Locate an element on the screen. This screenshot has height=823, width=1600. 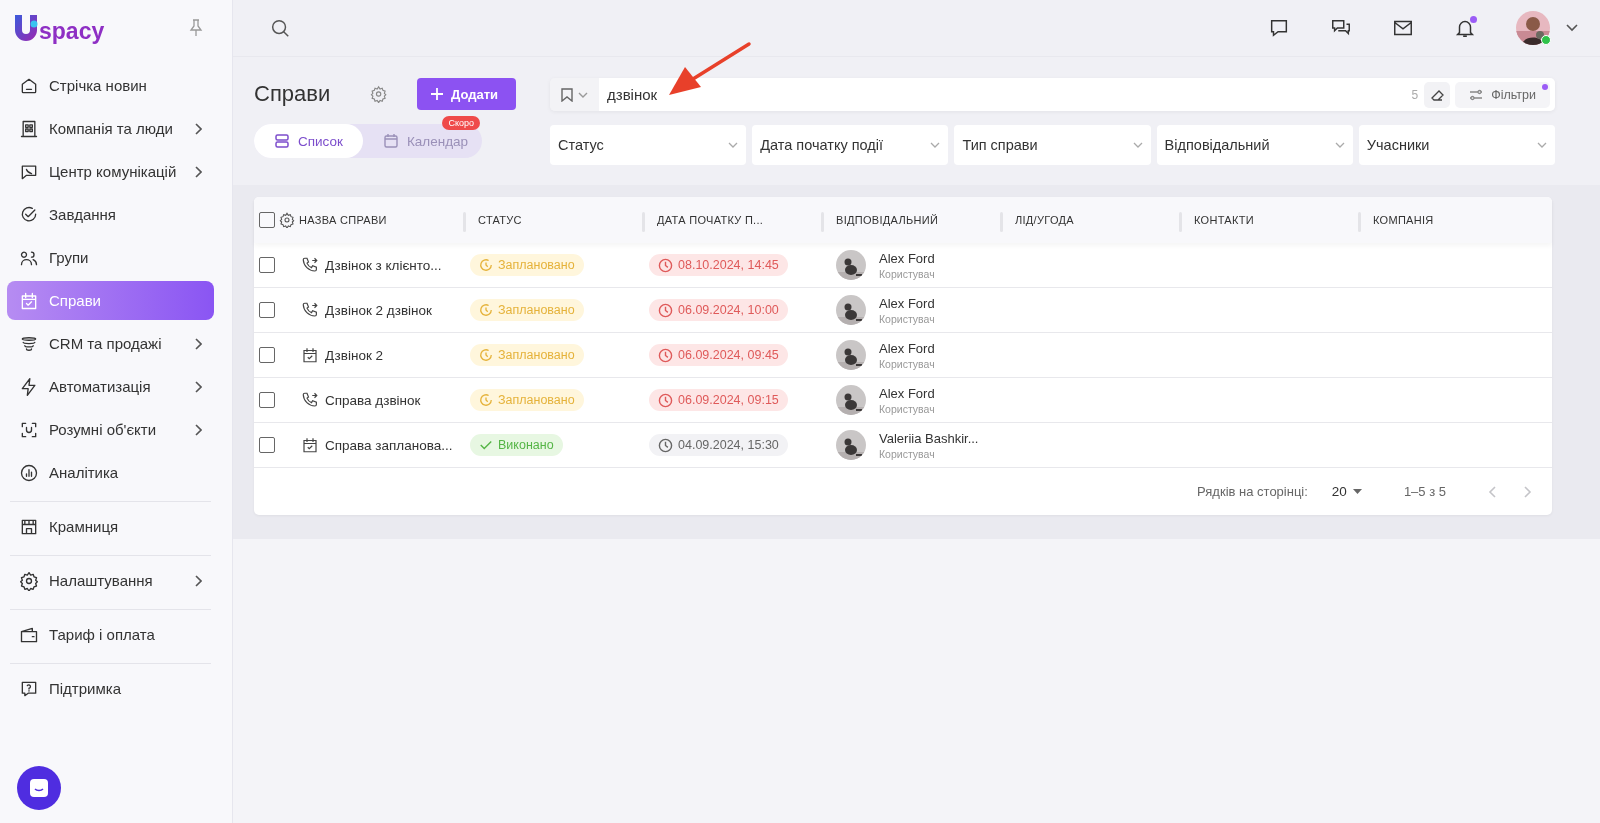
sidebar-item: Компанія та люди is located at coordinates (110, 128).